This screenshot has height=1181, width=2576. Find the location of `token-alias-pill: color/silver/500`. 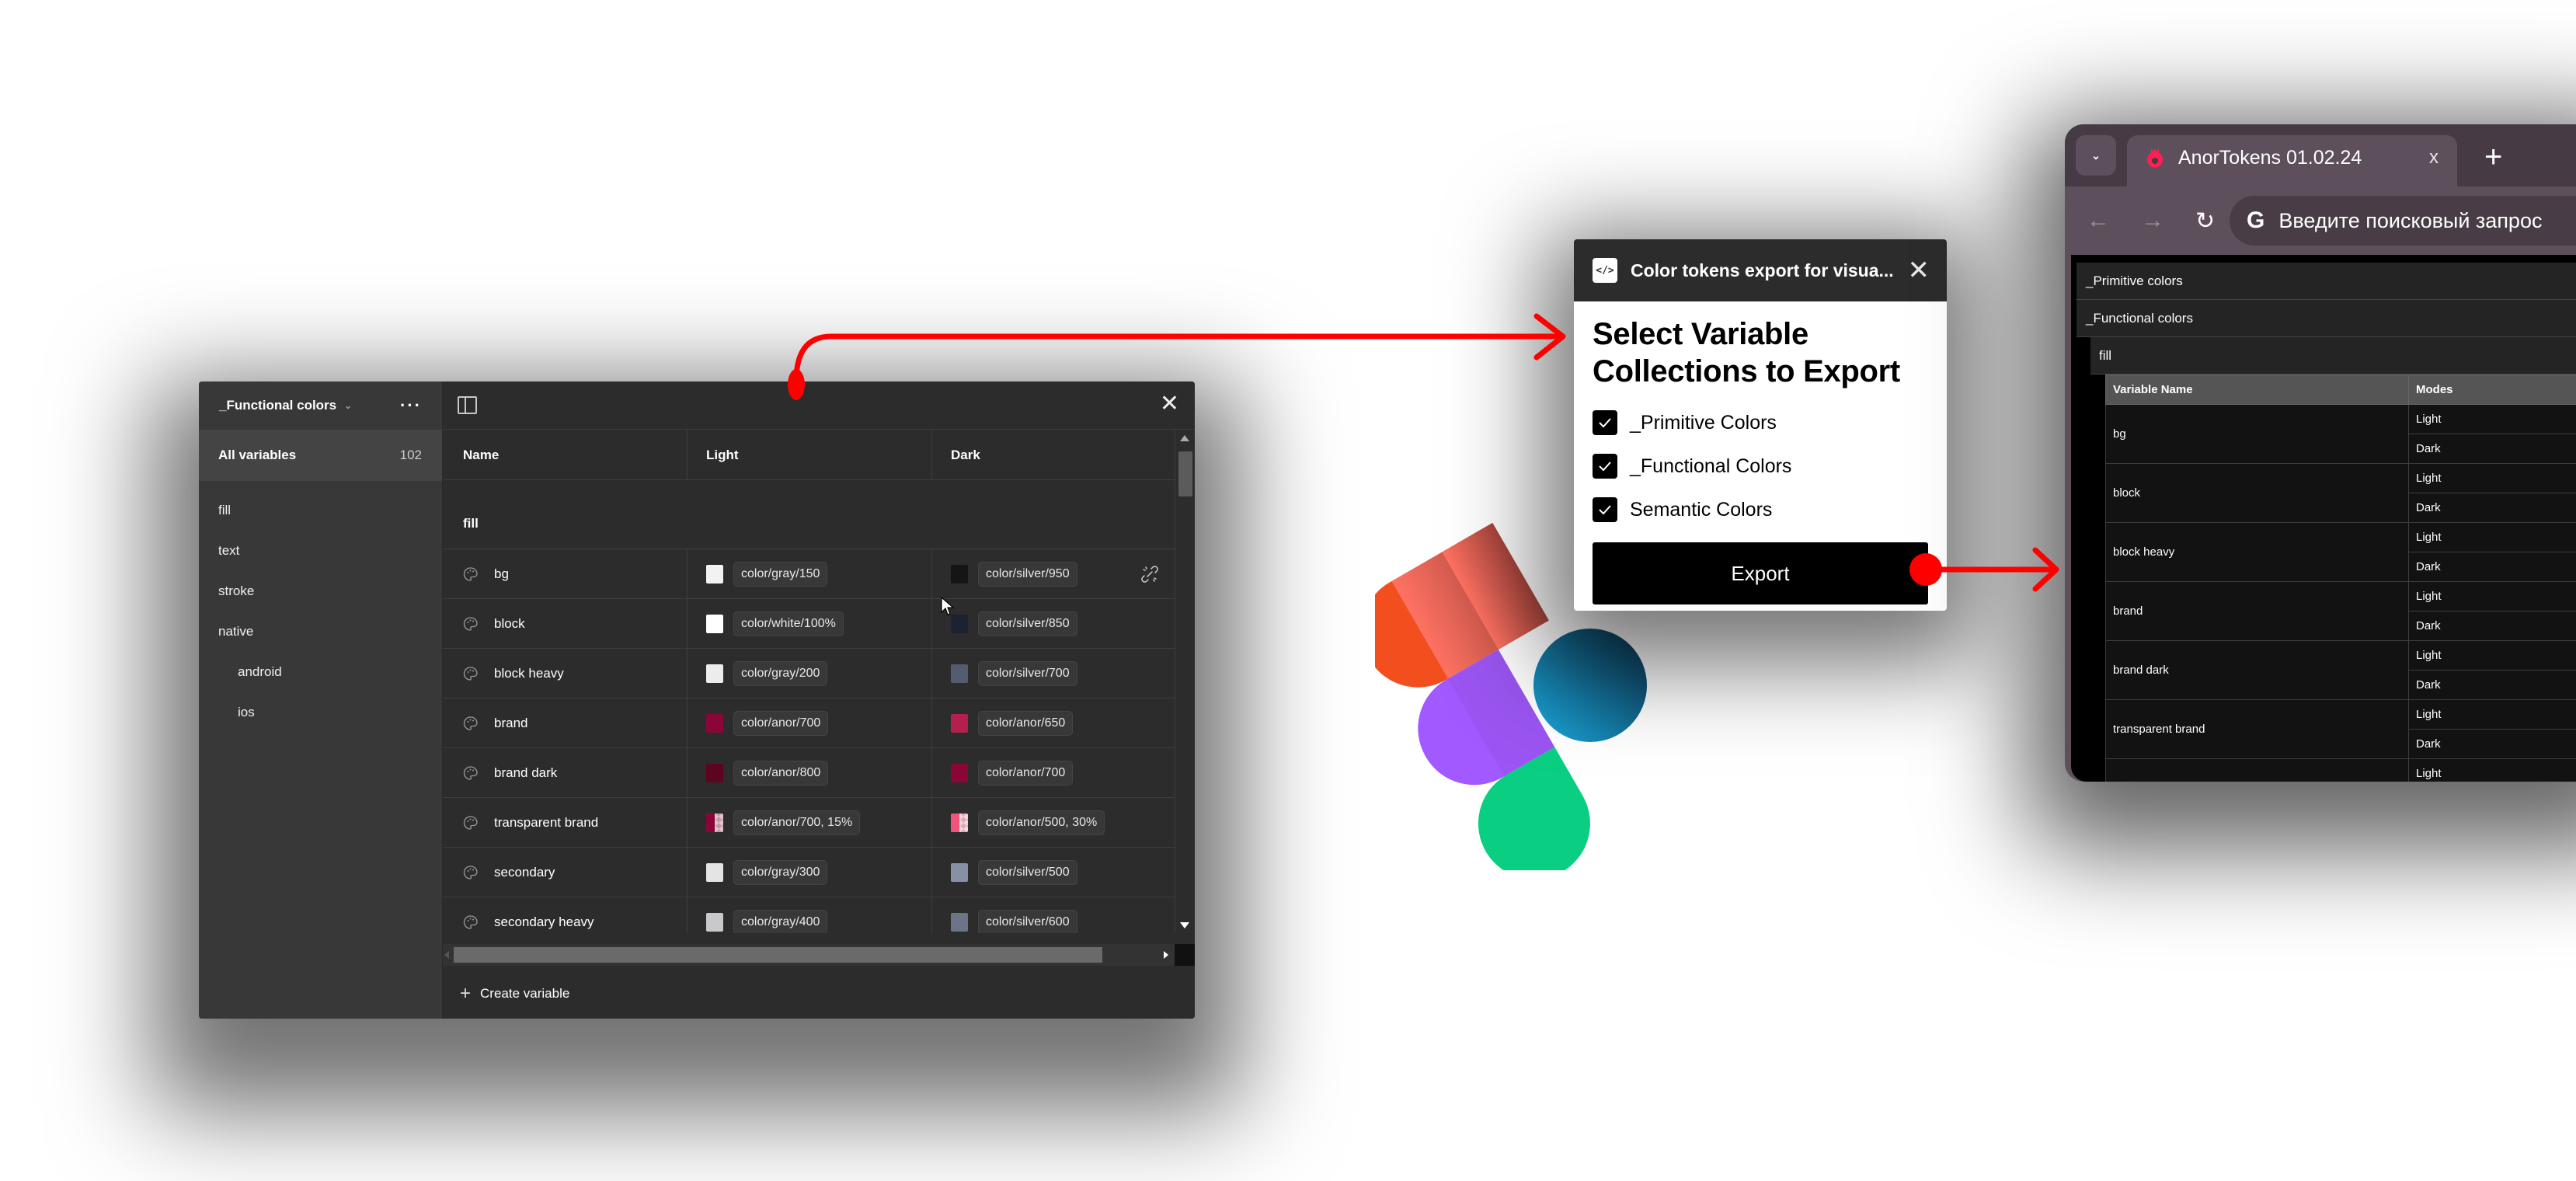

token-alias-pill: color/silver/500 is located at coordinates (1027, 872).